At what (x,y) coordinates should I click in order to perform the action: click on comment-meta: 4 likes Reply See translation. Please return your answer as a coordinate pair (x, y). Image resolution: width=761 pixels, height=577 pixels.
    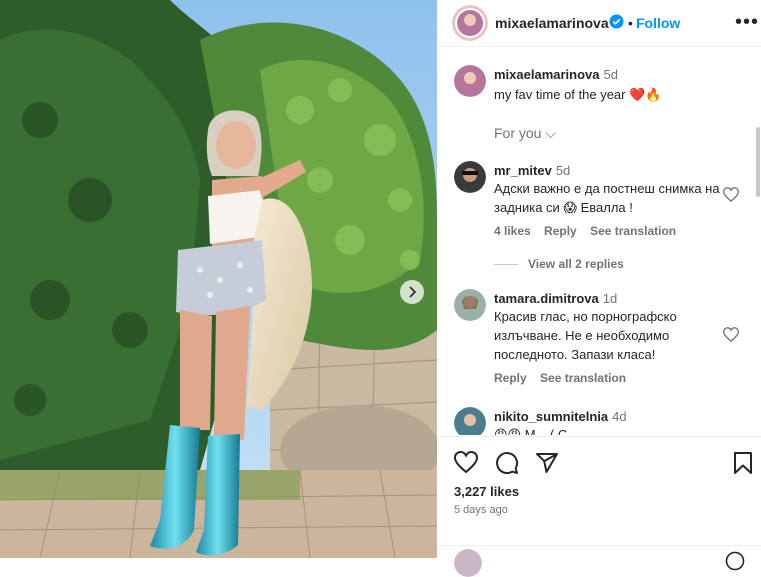
    Looking at the image, I should click on (590, 231).